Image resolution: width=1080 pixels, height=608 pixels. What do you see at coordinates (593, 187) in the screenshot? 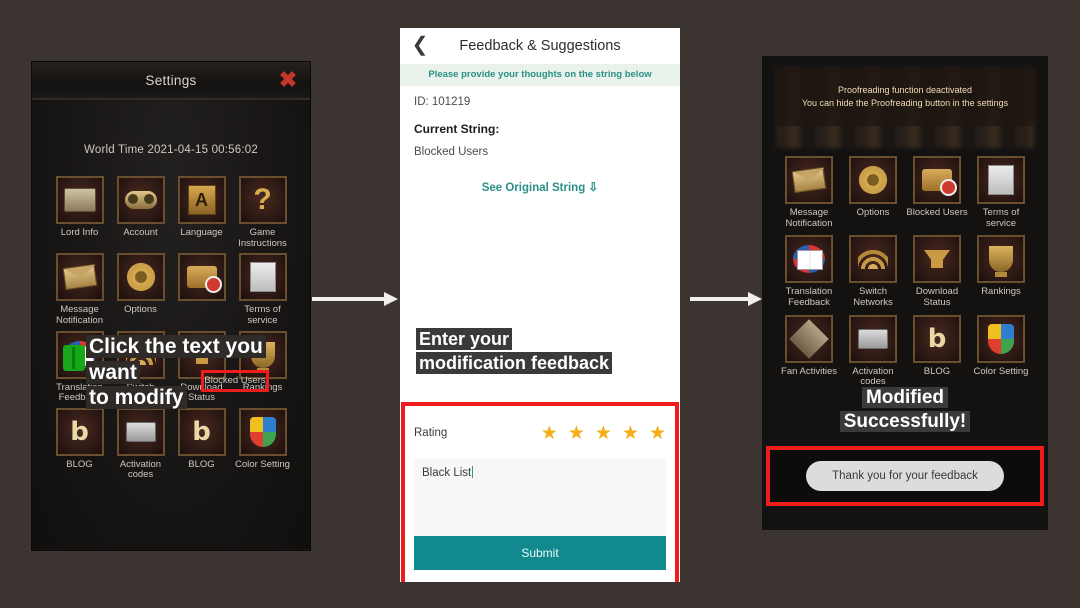
I see `chevron-double-down-icon: ⇩` at bounding box center [593, 187].